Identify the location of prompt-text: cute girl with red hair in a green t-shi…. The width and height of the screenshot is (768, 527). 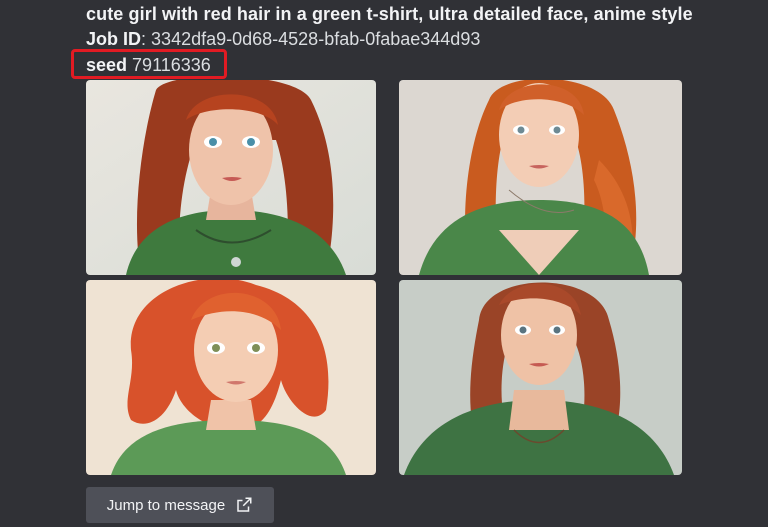
(389, 14).